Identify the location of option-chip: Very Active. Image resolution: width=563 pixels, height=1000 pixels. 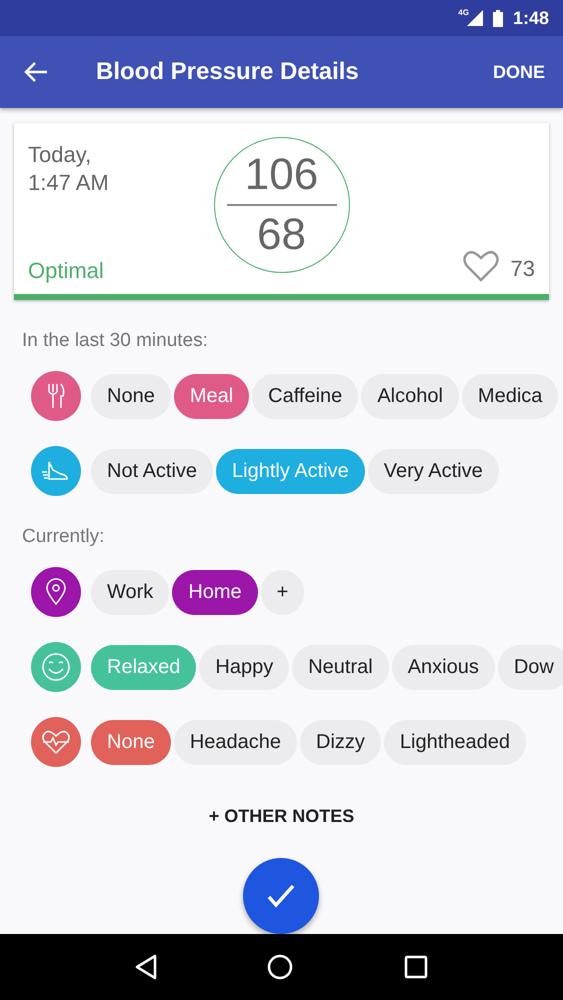
(433, 471).